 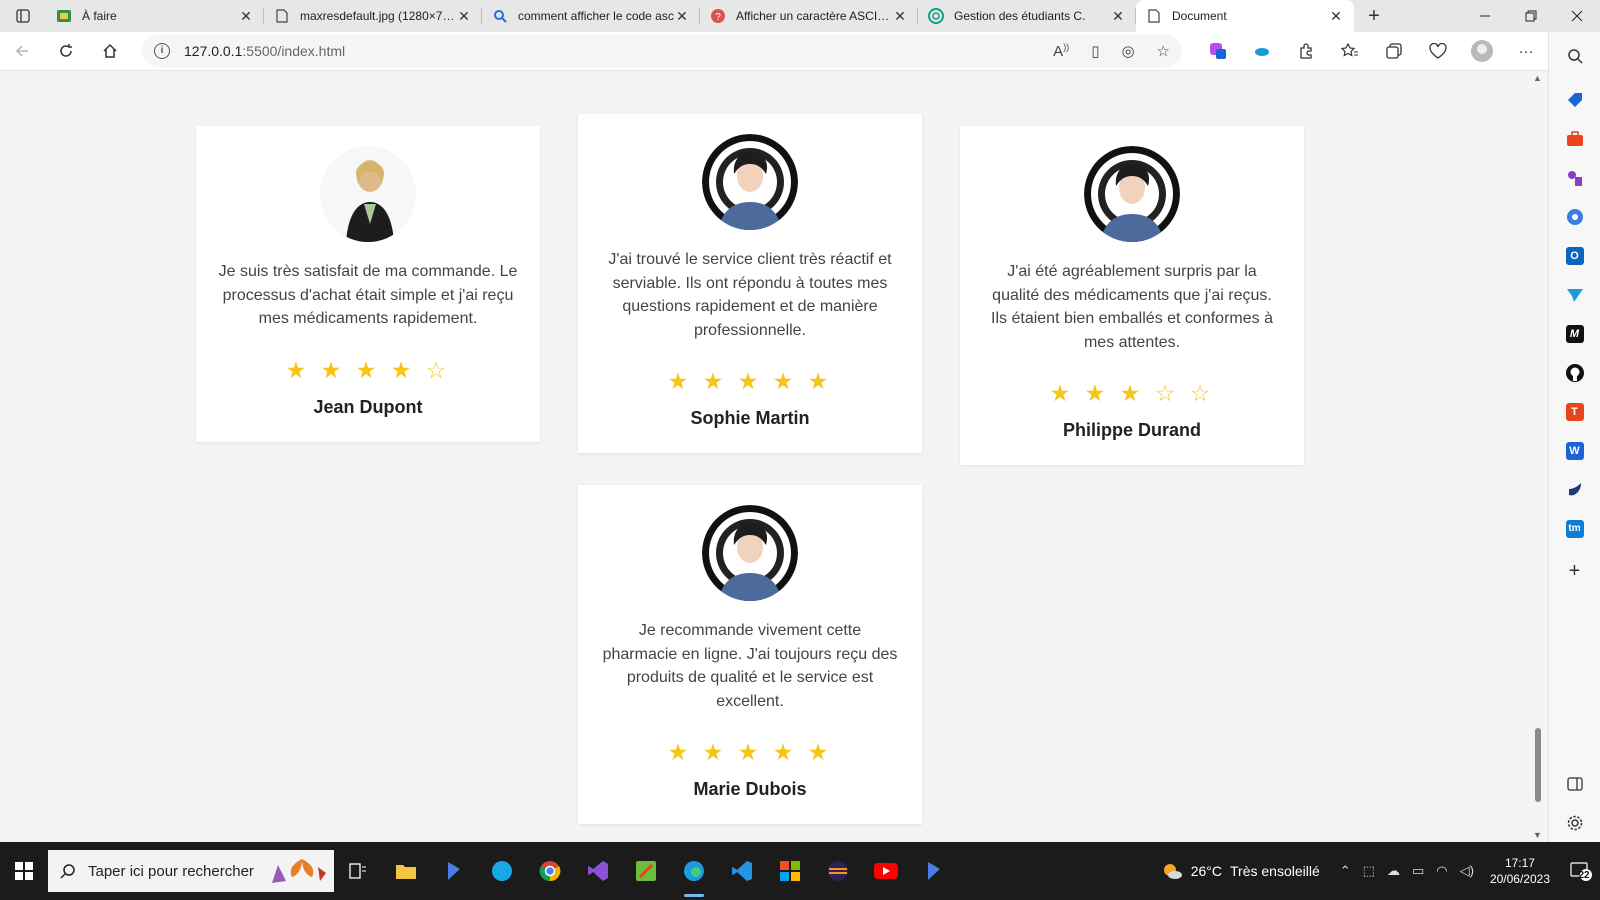 What do you see at coordinates (1574, 571) in the screenshot?
I see `sidebar-add-button: +` at bounding box center [1574, 571].